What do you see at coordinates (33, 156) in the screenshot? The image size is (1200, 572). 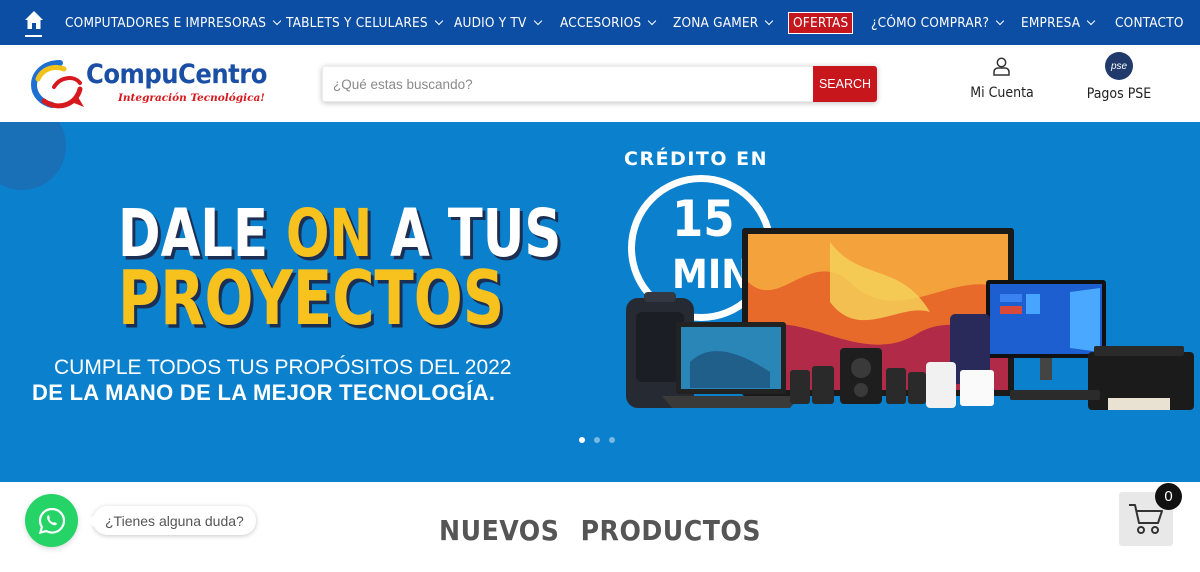 I see `decorative-bubble` at bounding box center [33, 156].